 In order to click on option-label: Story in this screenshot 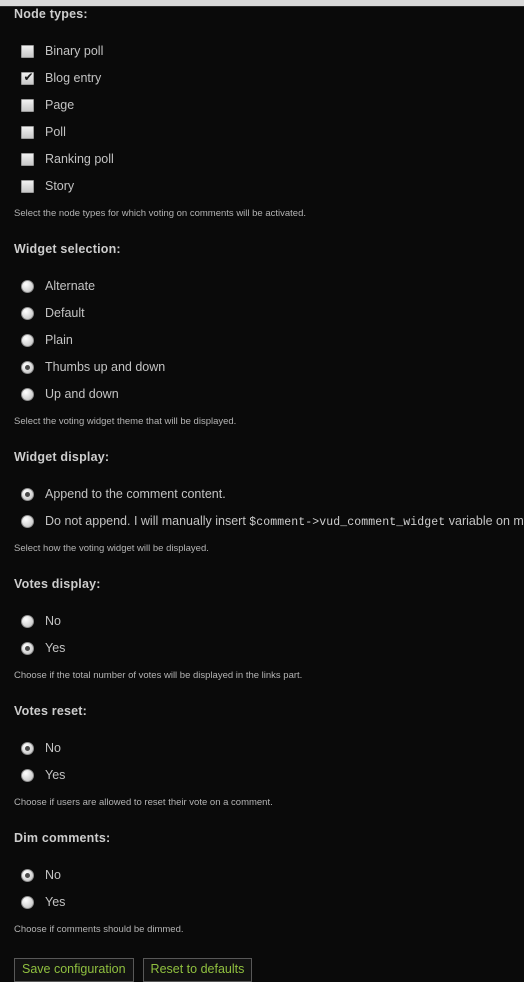, I will do `click(59, 186)`.